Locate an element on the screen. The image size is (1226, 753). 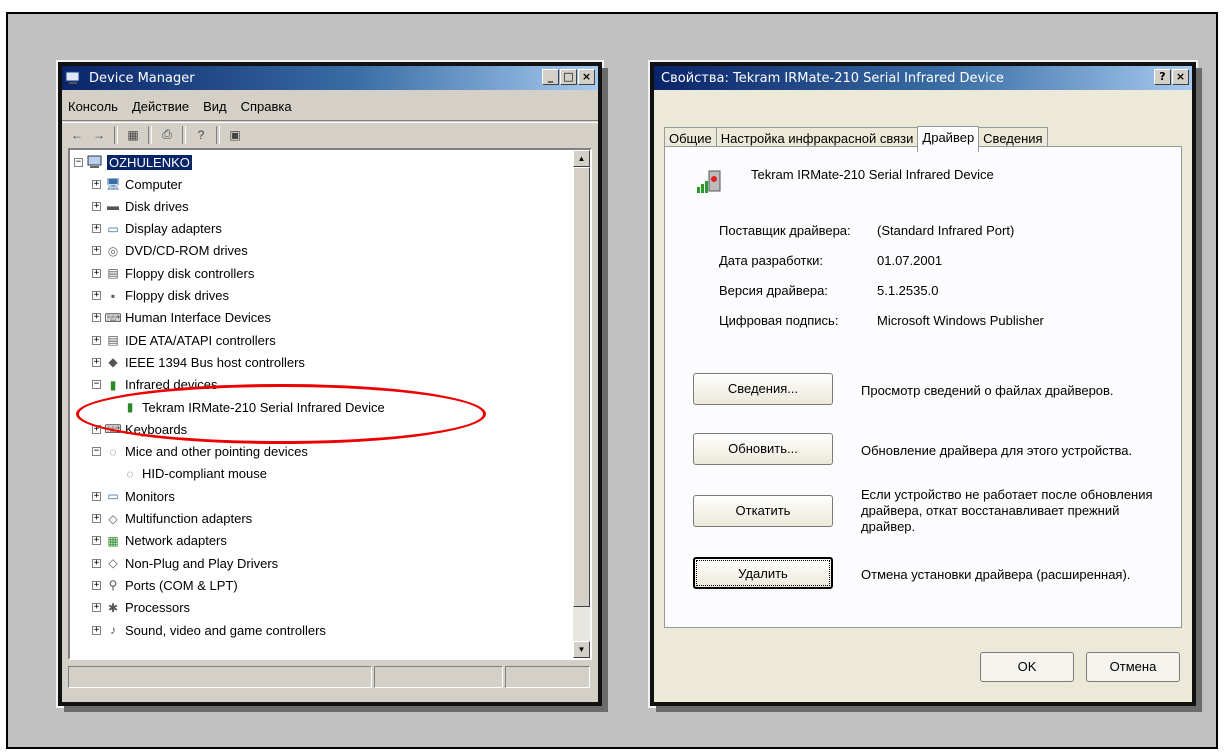
field-value: 5.1.2535.0 is located at coordinates (908, 290).